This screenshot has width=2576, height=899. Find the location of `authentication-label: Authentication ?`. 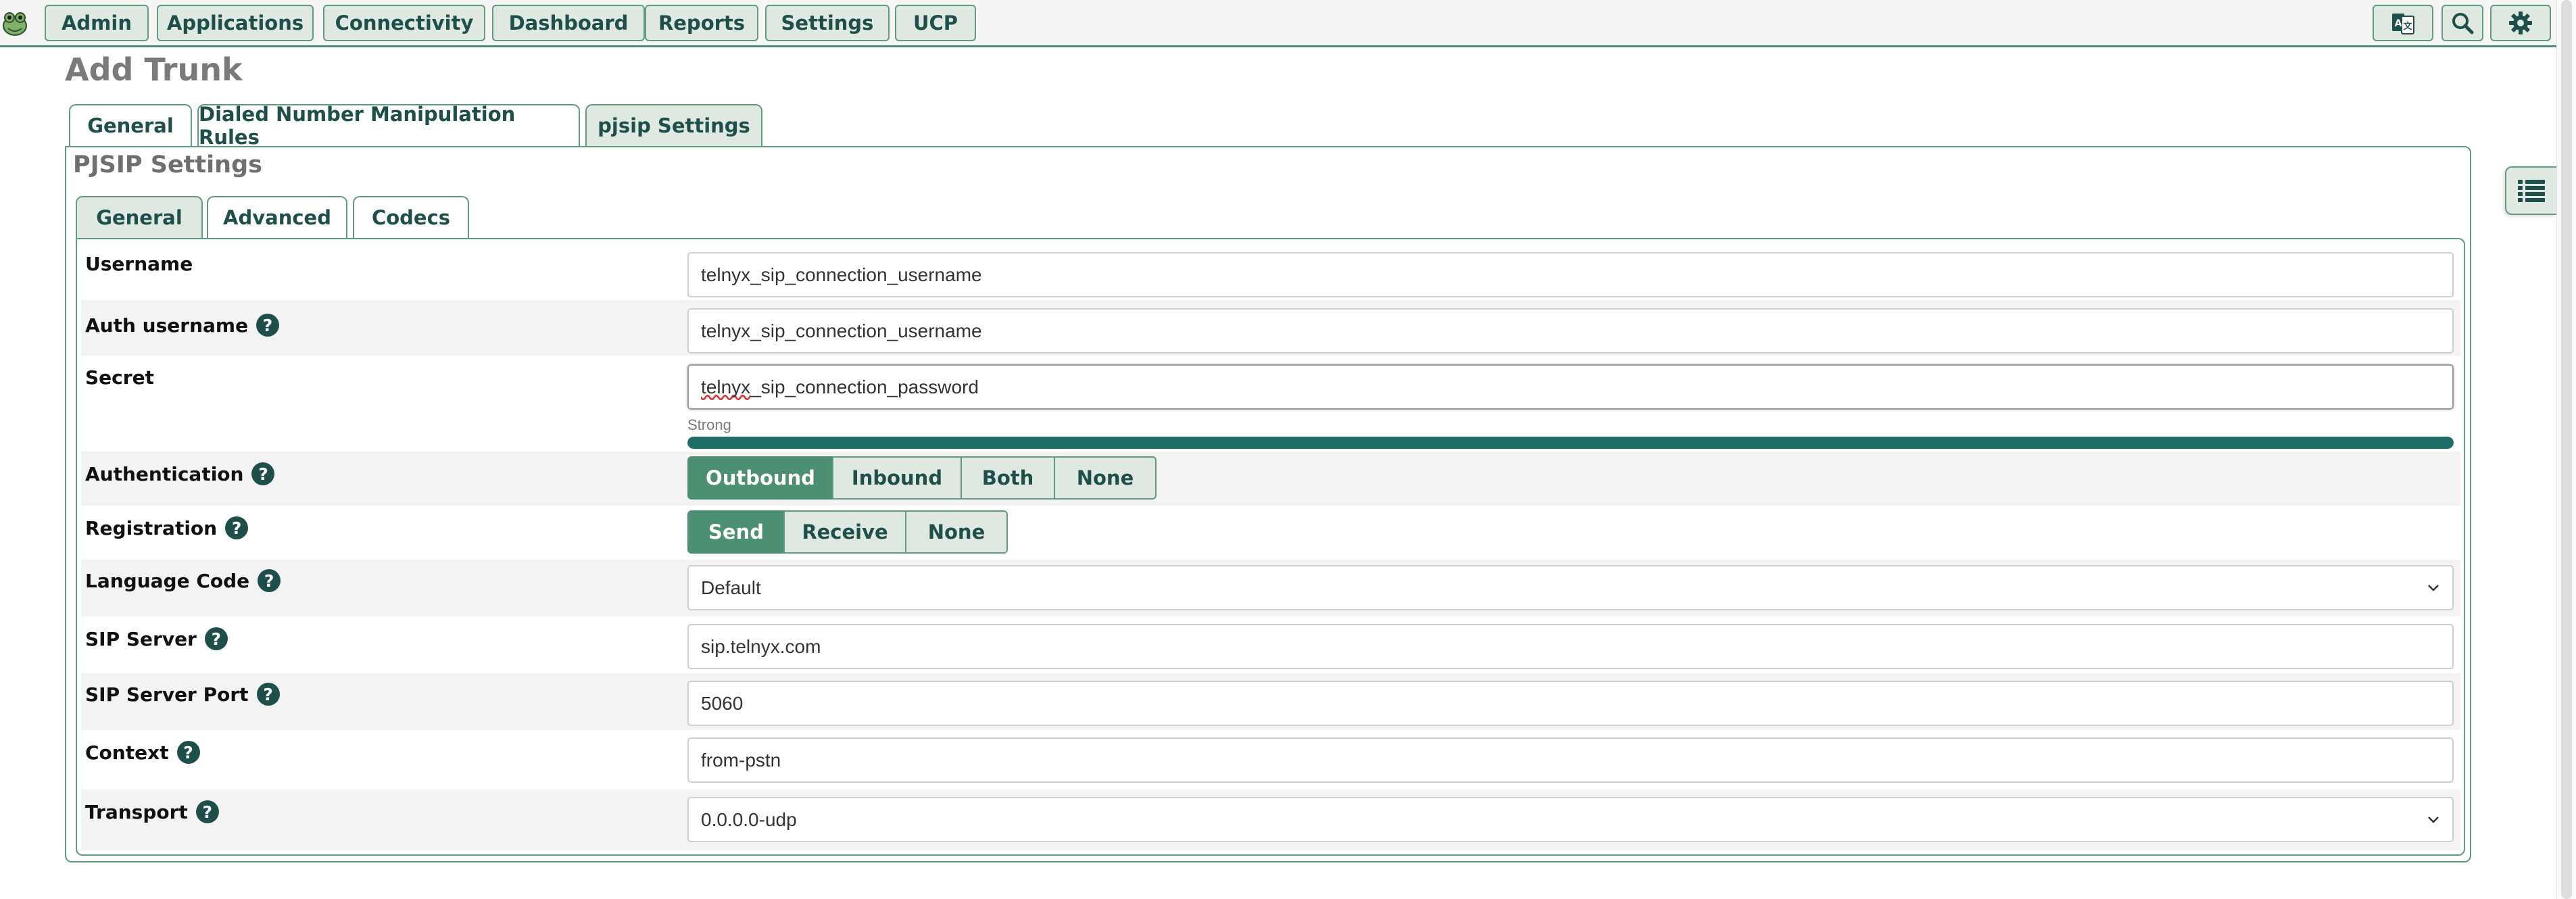

authentication-label: Authentication ? is located at coordinates (180, 474).